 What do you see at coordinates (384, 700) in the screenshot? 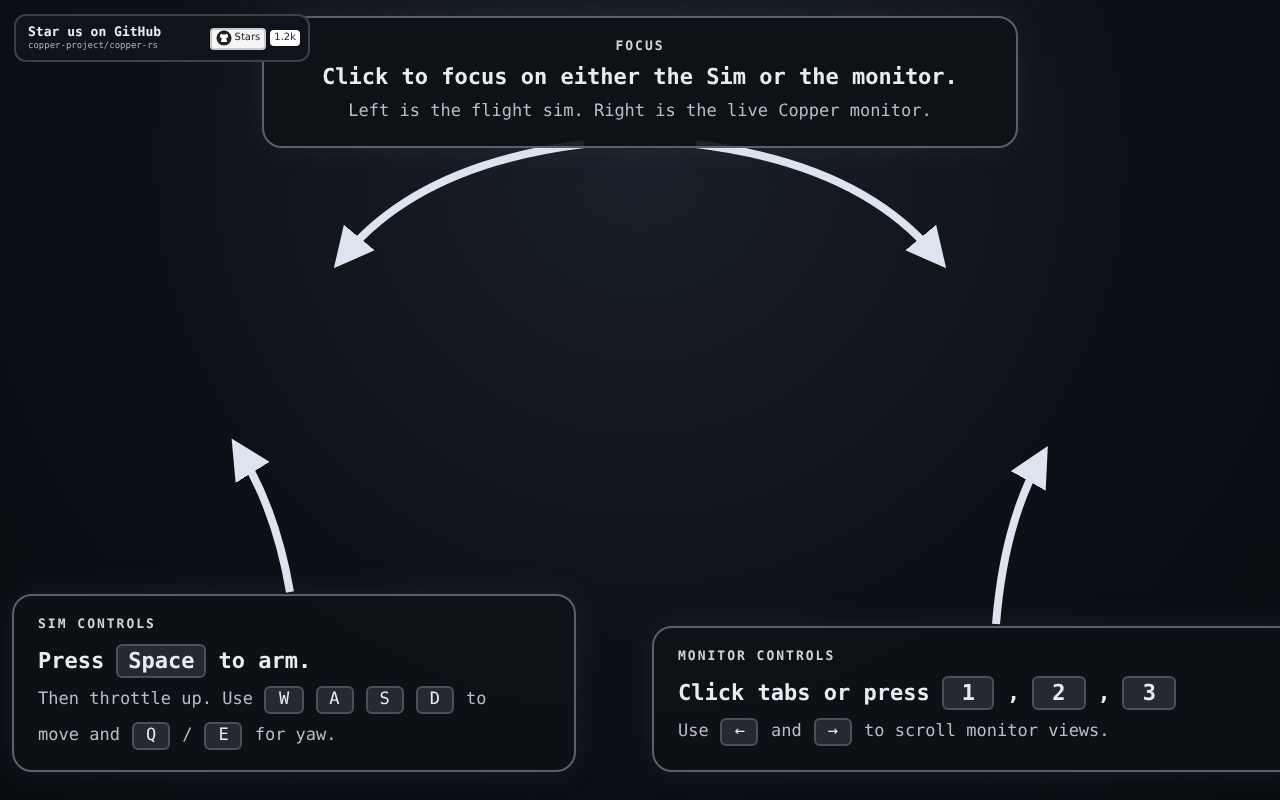
I see `key-cap: S` at bounding box center [384, 700].